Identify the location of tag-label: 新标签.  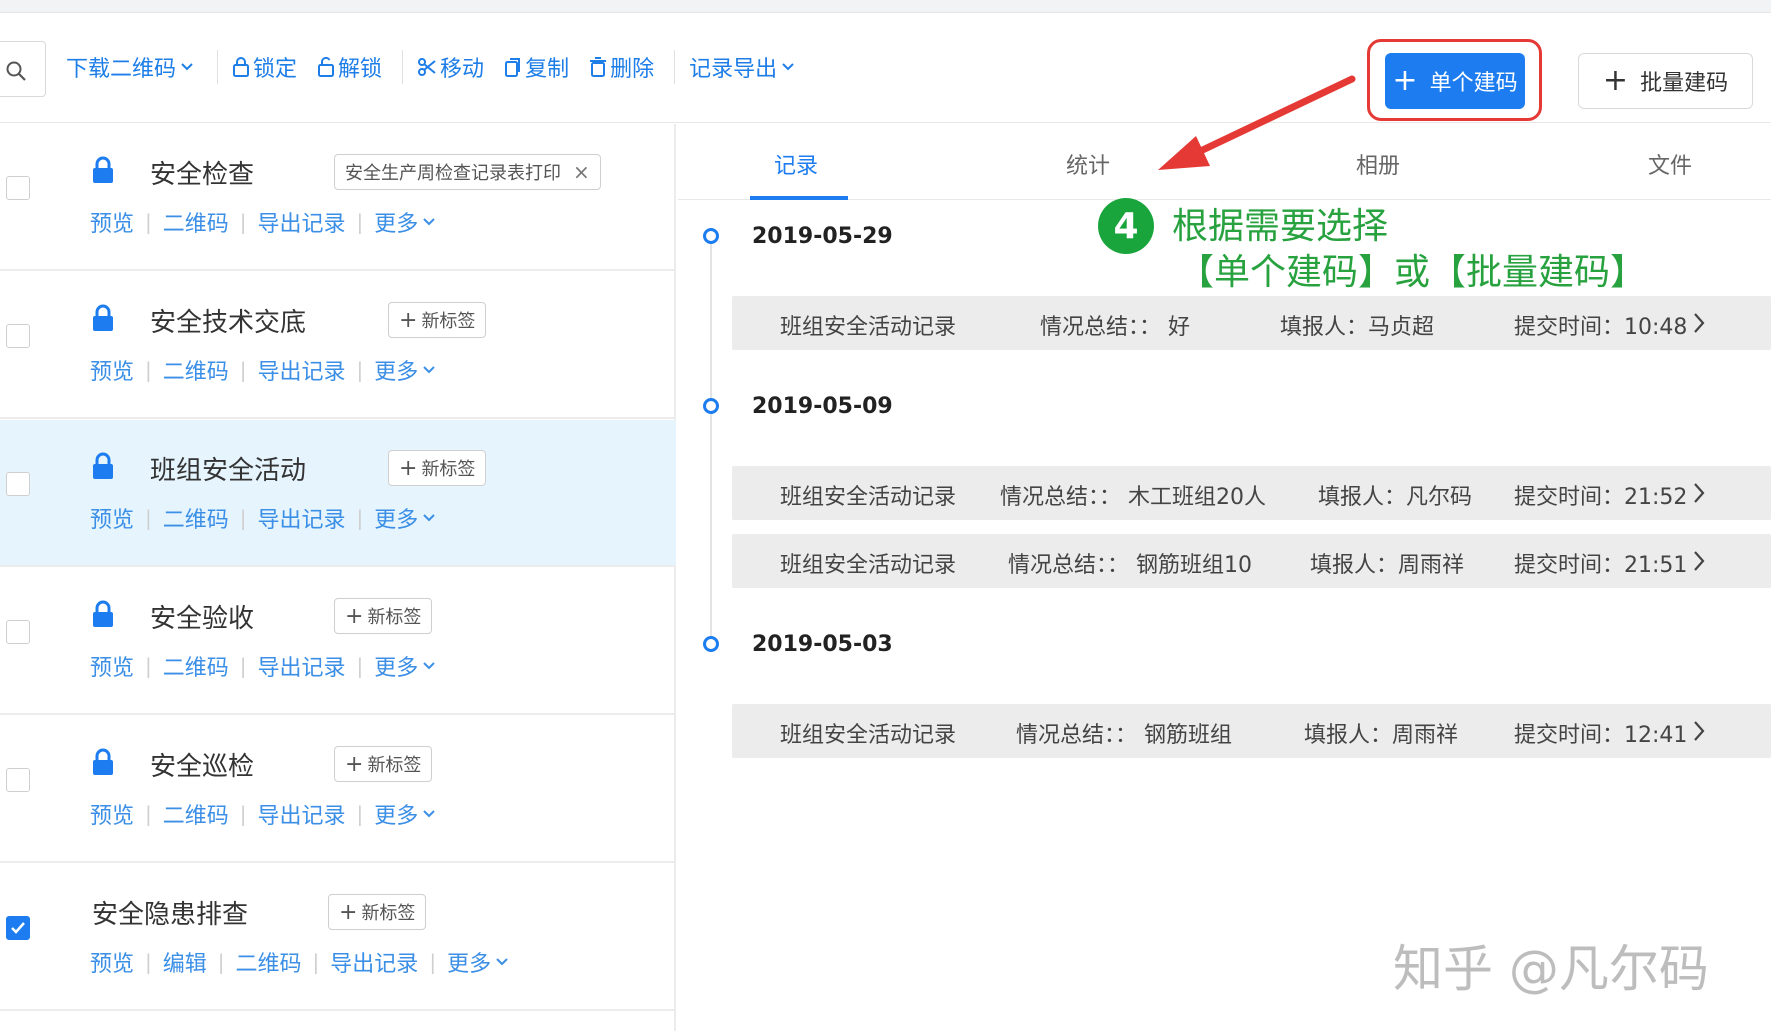
(388, 913).